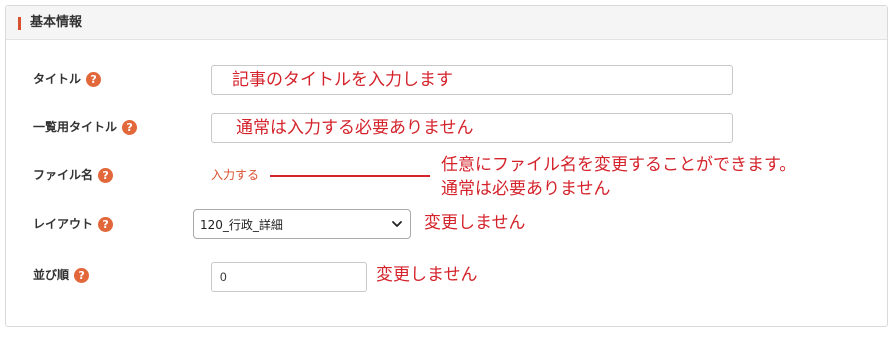  I want to click on annotation-filename-note-line1: 任意にファイル名を変更することができます。, so click(619, 165).